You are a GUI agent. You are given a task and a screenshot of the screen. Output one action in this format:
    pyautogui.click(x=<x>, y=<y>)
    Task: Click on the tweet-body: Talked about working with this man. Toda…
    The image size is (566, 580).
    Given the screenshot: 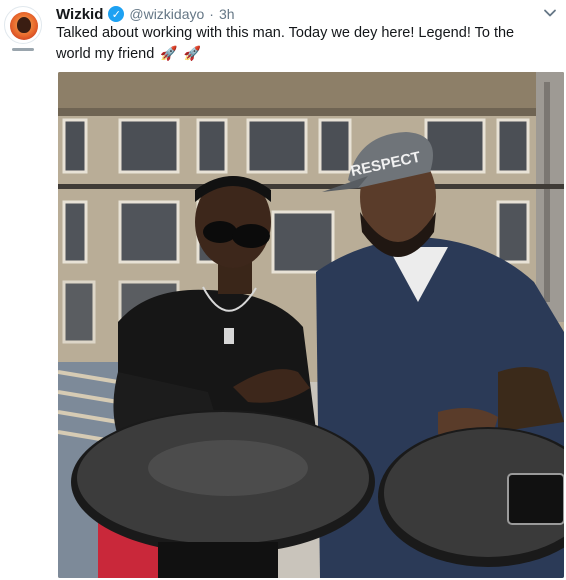 What is the action you would take?
    pyautogui.click(x=285, y=43)
    